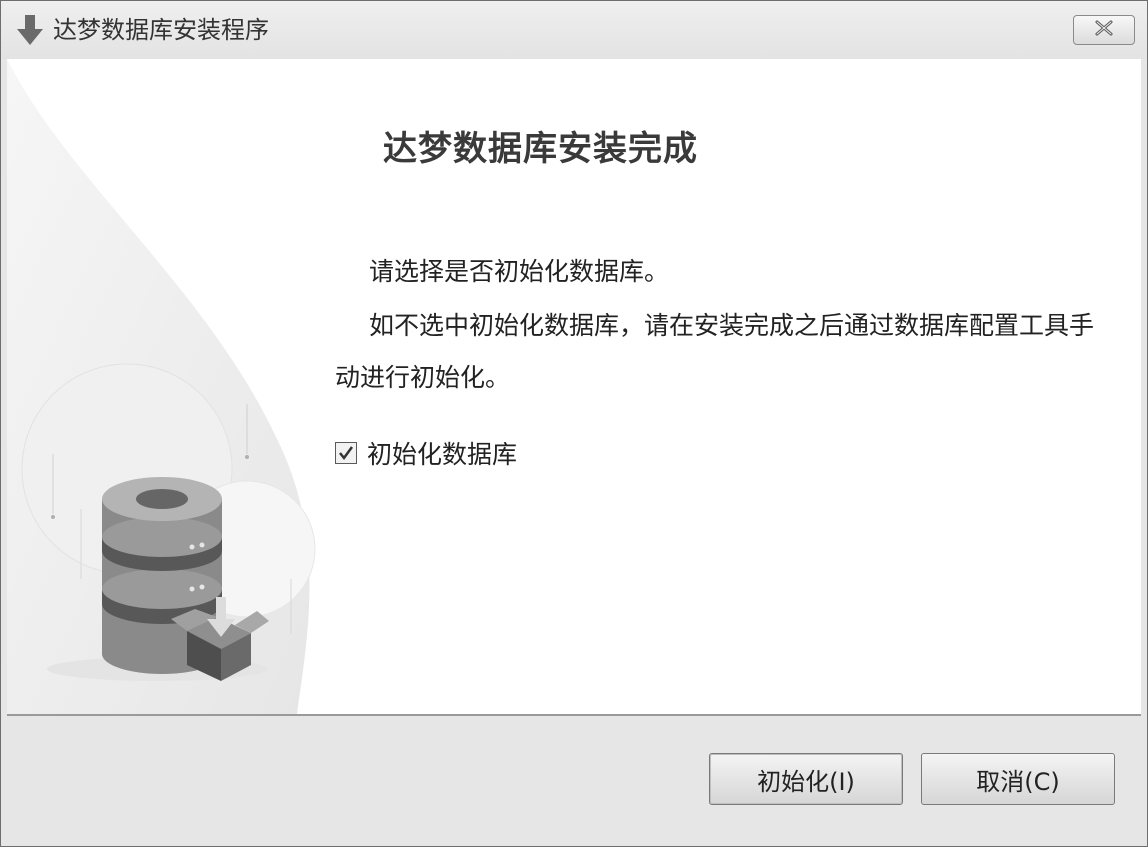 The width and height of the screenshot is (1148, 847). Describe the element at coordinates (30, 30) in the screenshot. I see `download-arrow-icon` at that location.